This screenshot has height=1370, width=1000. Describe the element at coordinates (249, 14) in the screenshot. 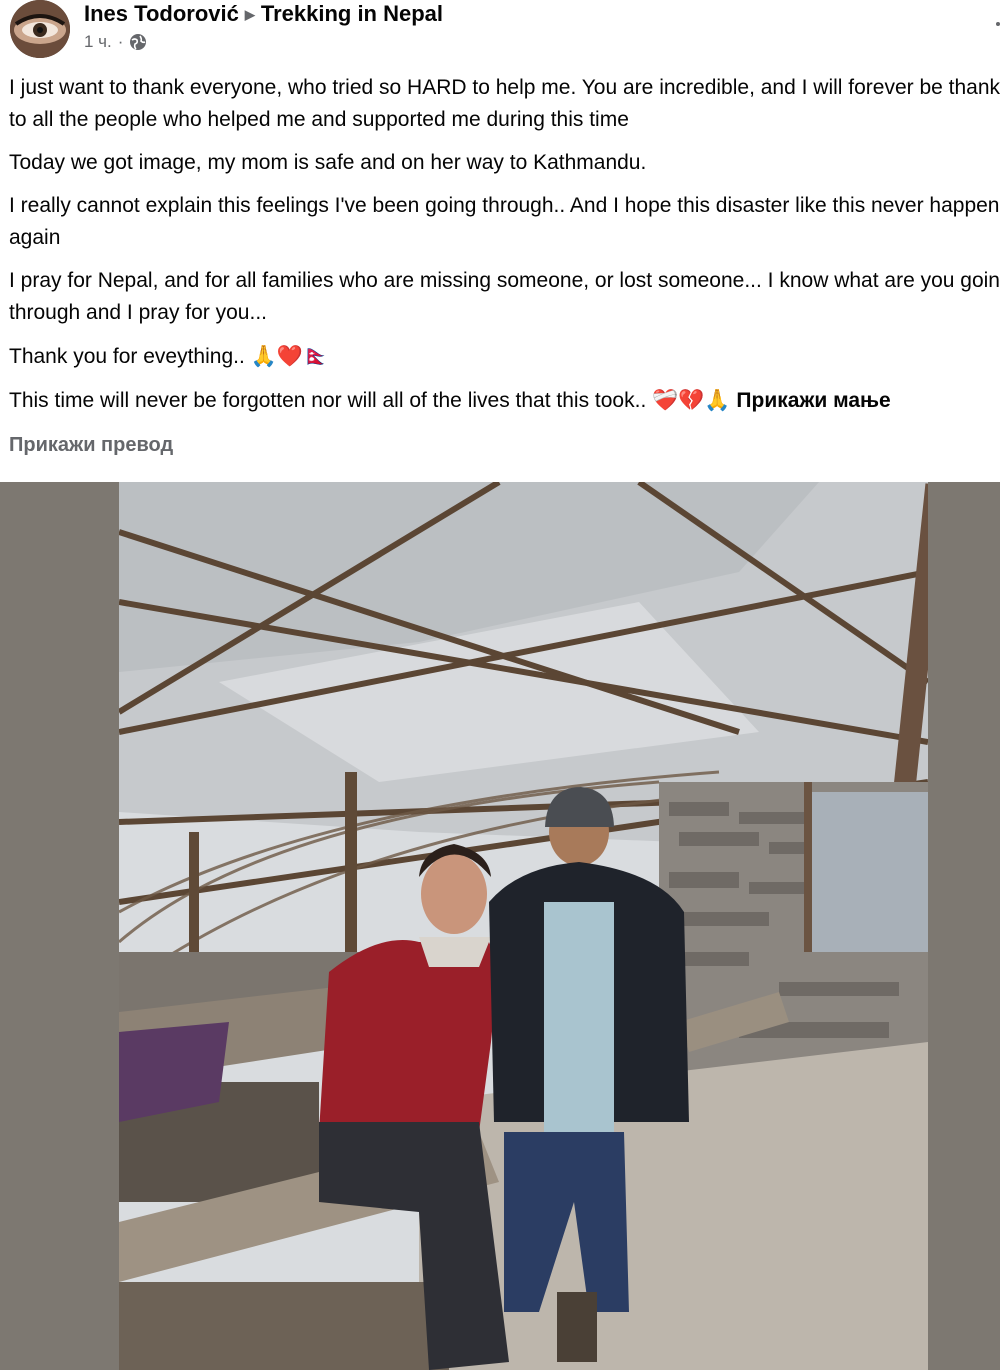

I see `caret-right-icon: ▶` at that location.